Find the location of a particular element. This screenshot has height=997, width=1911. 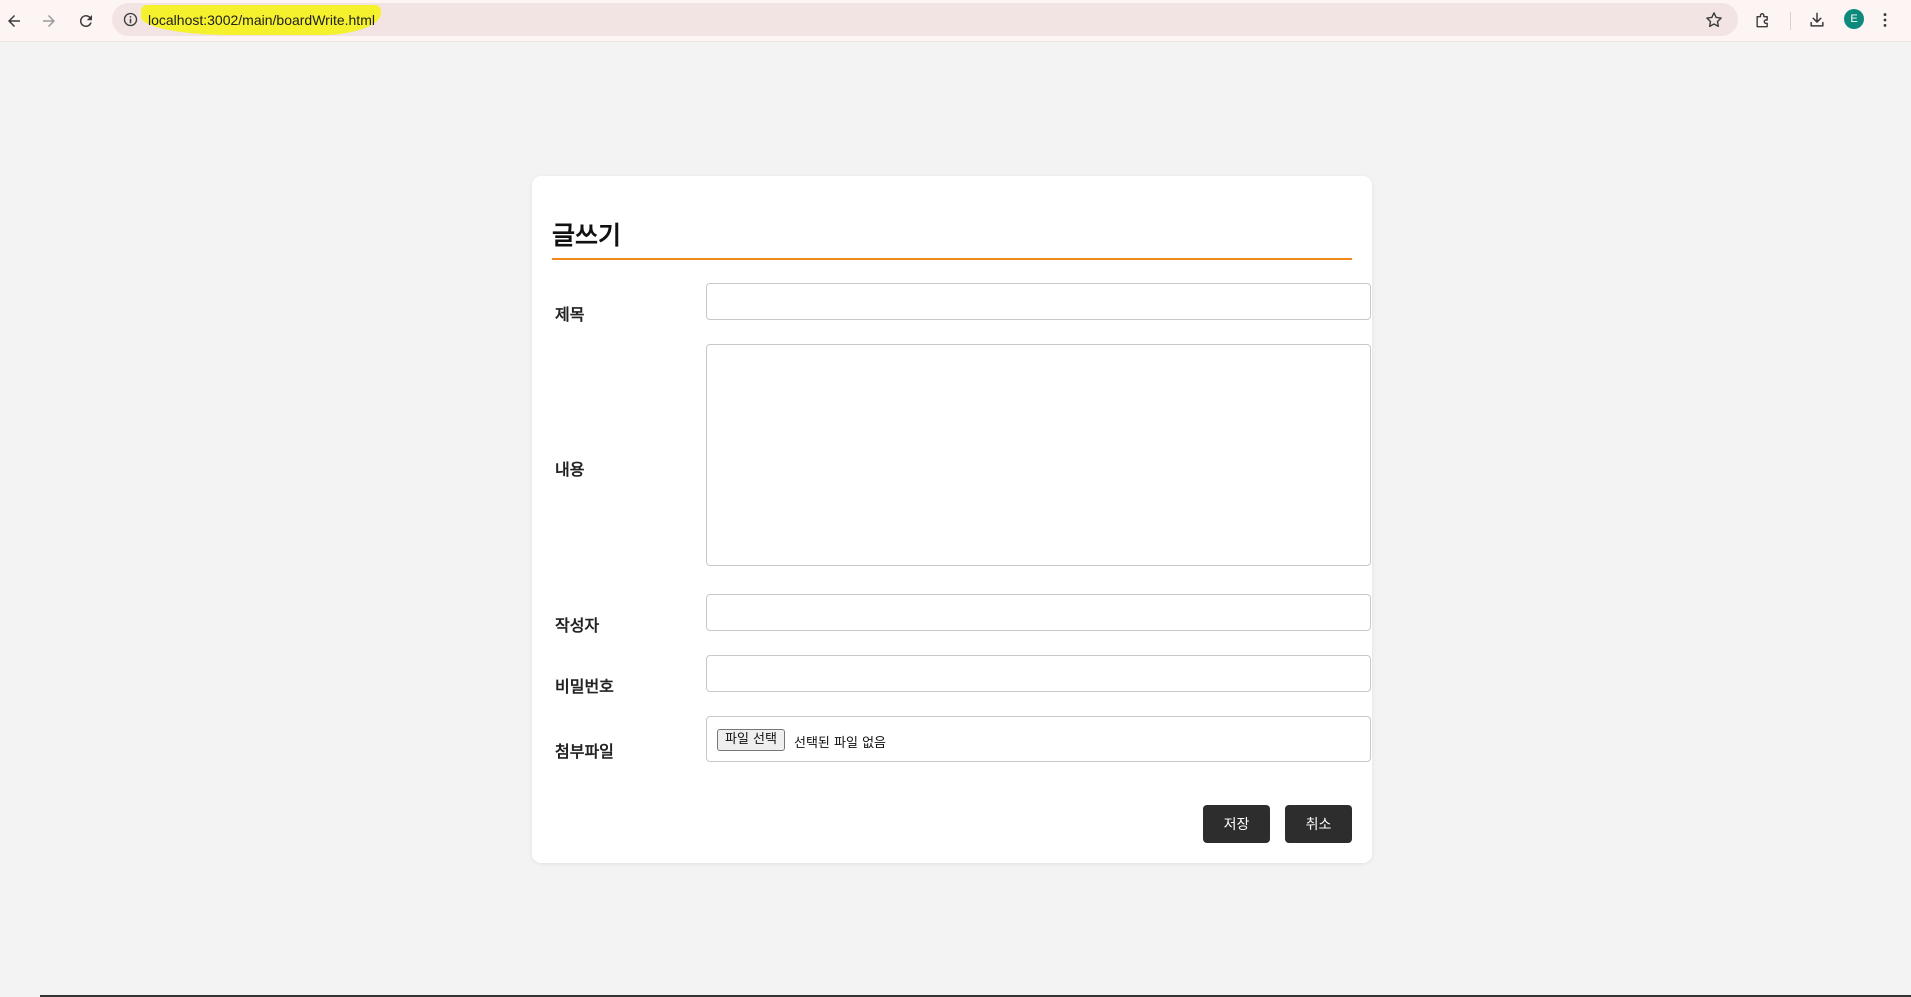

file-status-text: 선택된 파일 없음 is located at coordinates (840, 743).